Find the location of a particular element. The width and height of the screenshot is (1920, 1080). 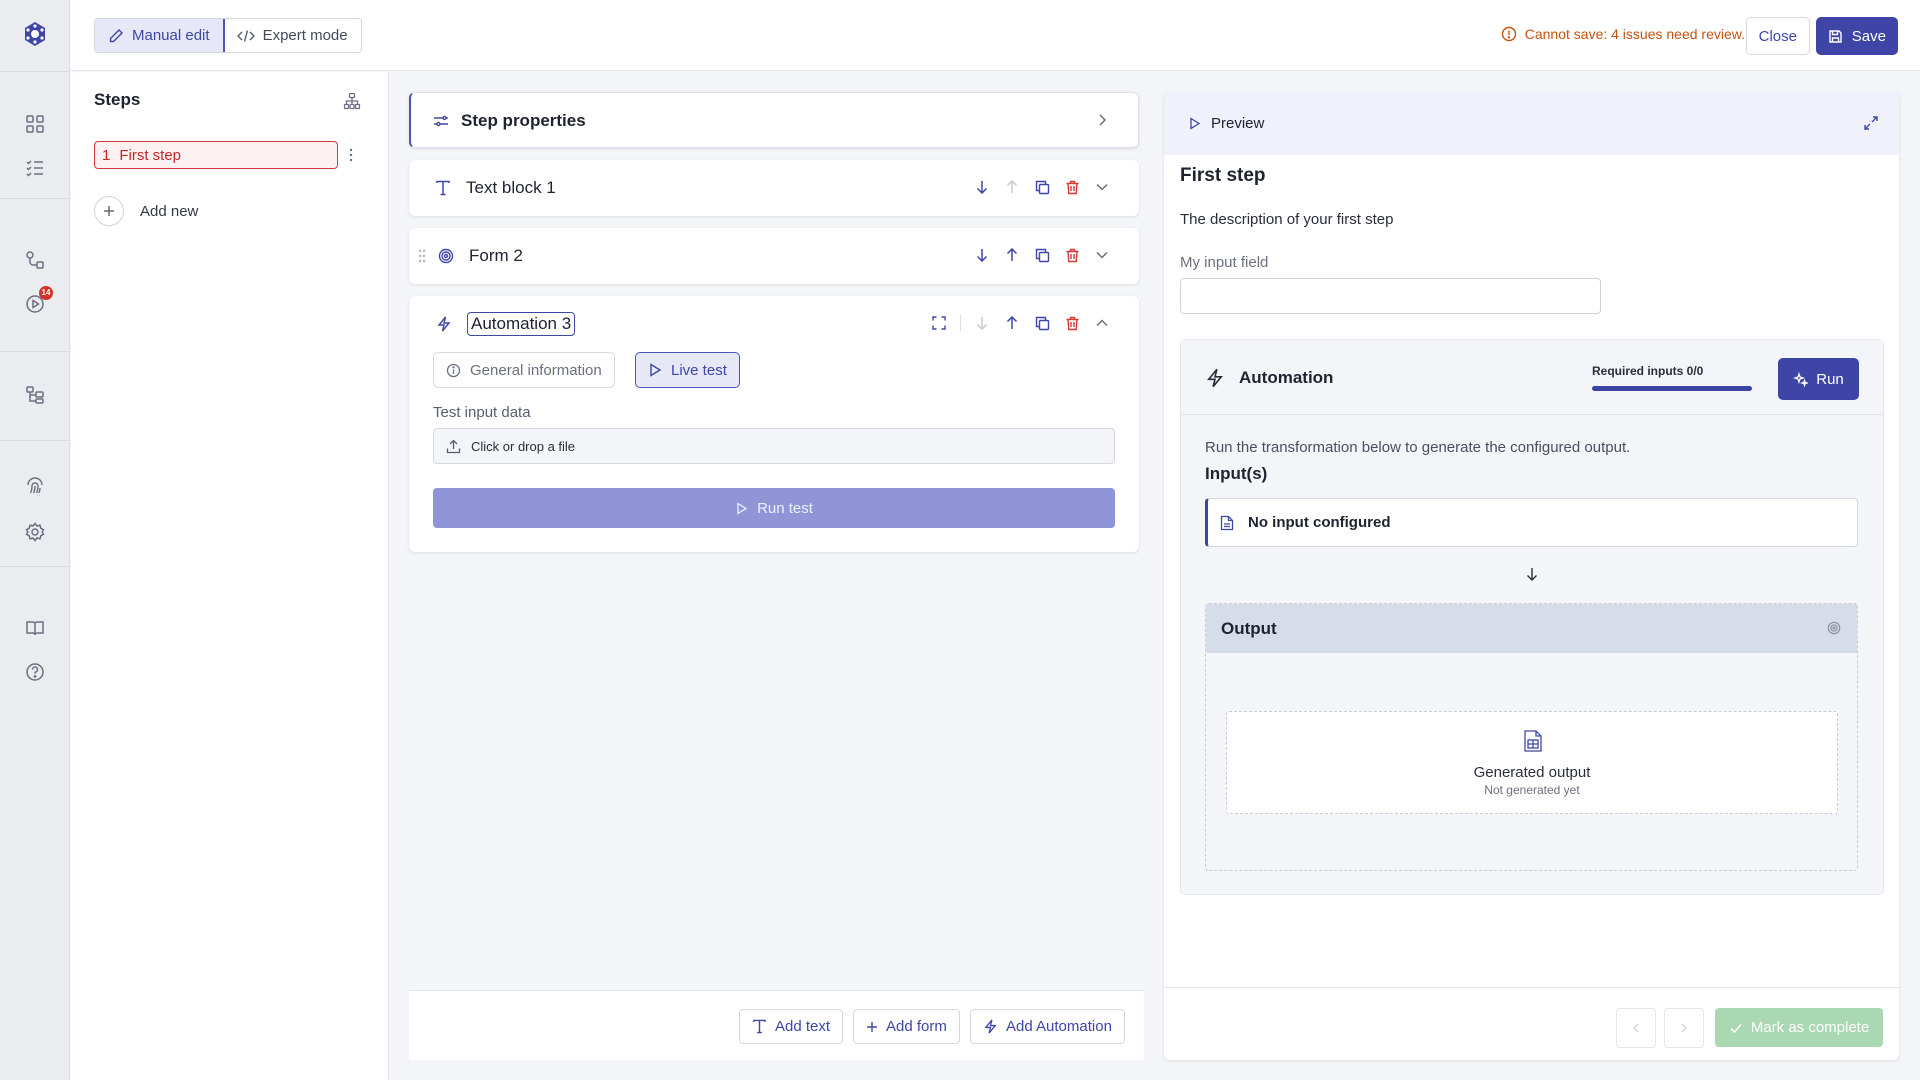

mode-switch: Manual edit Expert mode is located at coordinates (228, 35).